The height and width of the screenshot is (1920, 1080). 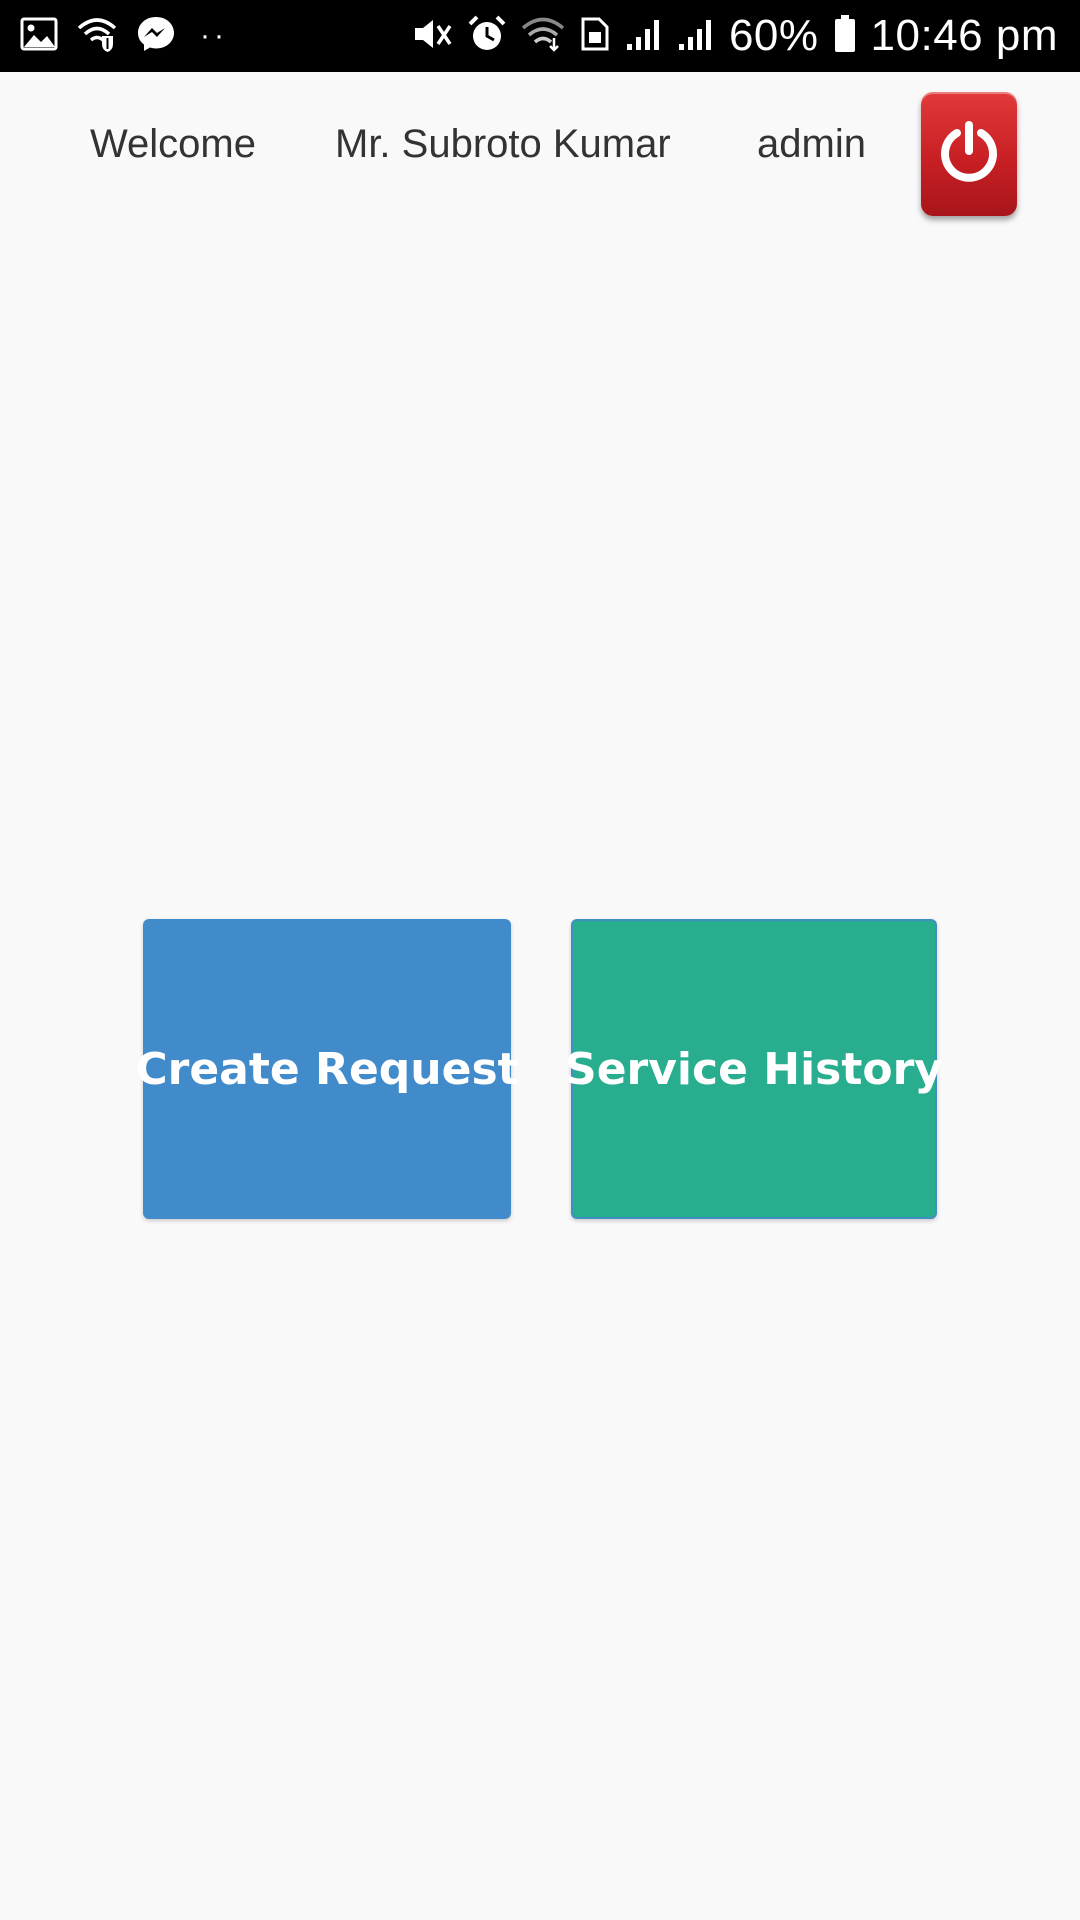 I want to click on create-request-button: Create Request, so click(x=327, y=1069).